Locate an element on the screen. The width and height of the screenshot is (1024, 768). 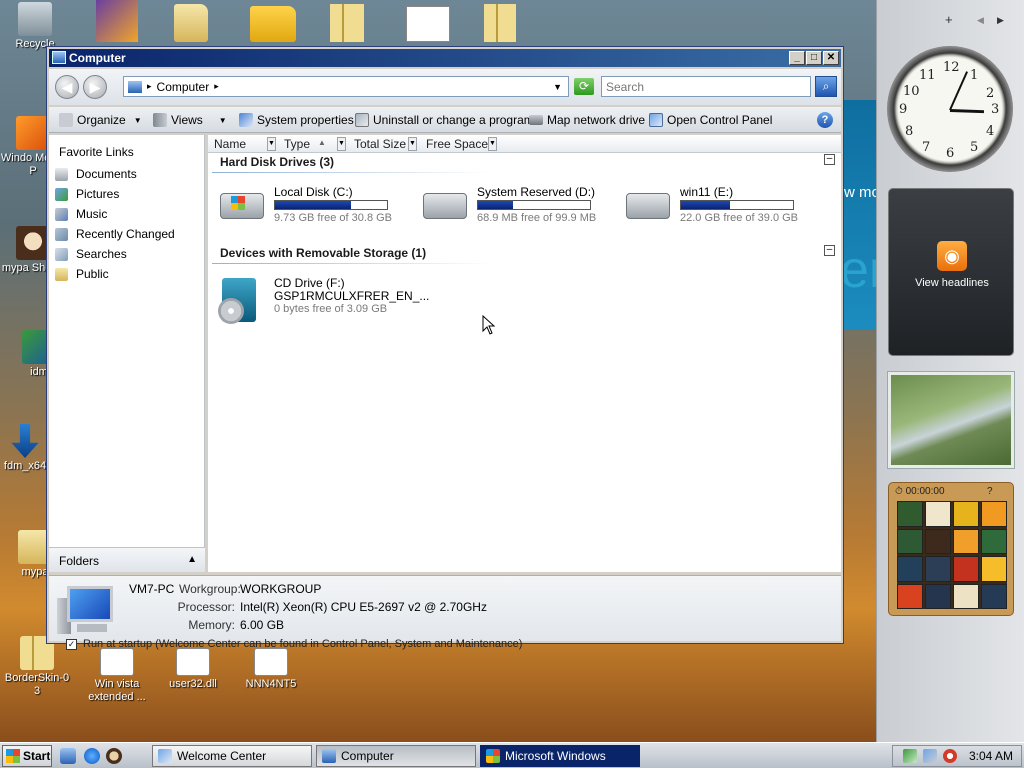
folders-toggle: Folders ▲ is located at coordinates (127, 559).